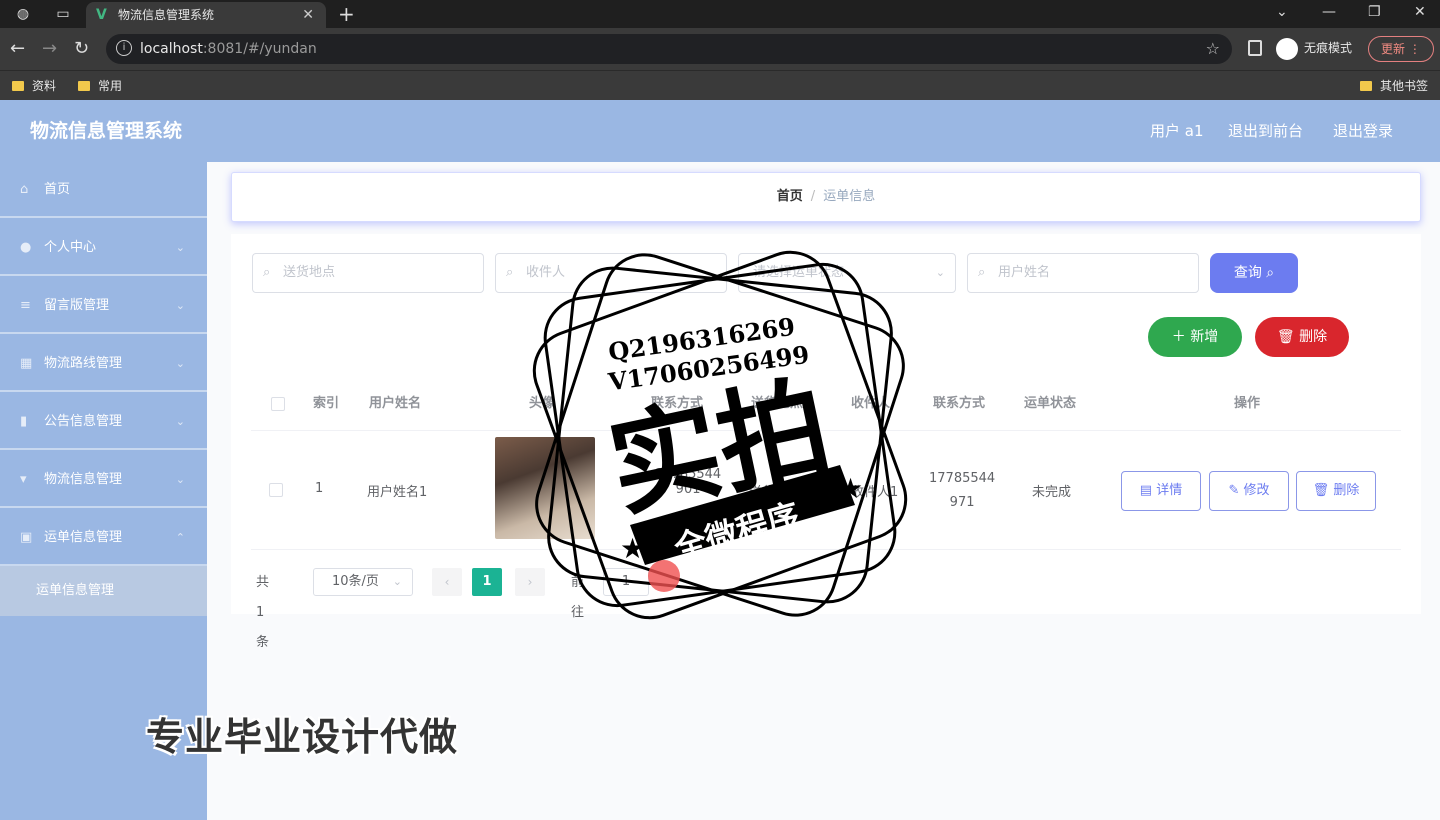 This screenshot has height=820, width=1440. I want to click on edit-button: ✎ 修改, so click(1249, 491).